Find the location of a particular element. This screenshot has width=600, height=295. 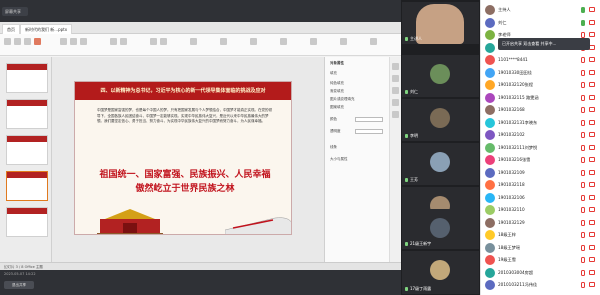

panel-option: 线条 is located at coordinates (333, 147).